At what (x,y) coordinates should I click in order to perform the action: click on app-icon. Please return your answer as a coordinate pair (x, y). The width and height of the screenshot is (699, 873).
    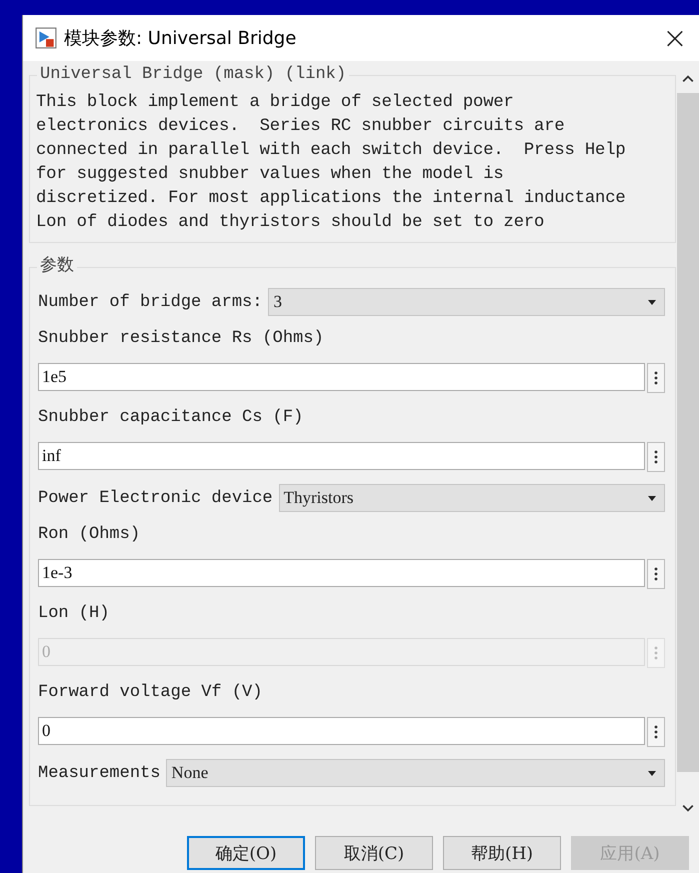
    Looking at the image, I should click on (46, 38).